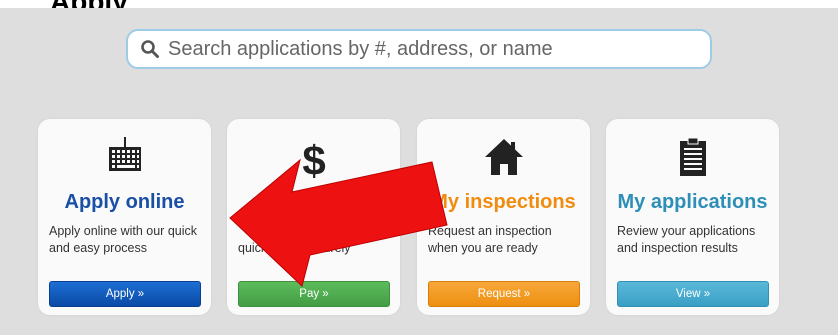 This screenshot has width=838, height=335. I want to click on clipboard-icon, so click(692, 156).